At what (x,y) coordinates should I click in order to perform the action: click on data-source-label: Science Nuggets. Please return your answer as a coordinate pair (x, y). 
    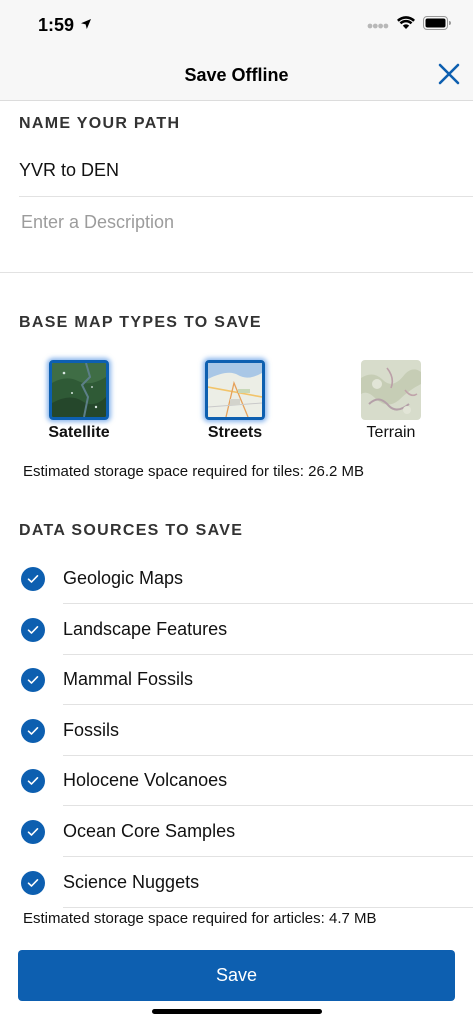
    Looking at the image, I should click on (131, 882).